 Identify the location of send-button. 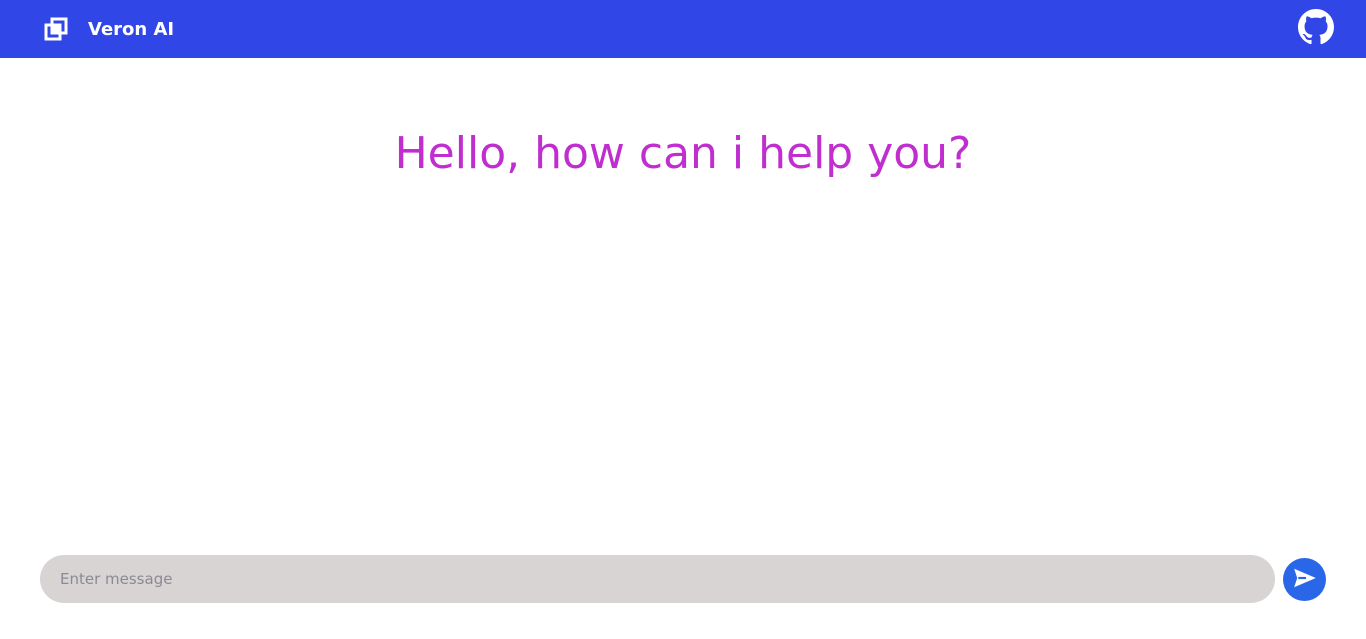
(1304, 579).